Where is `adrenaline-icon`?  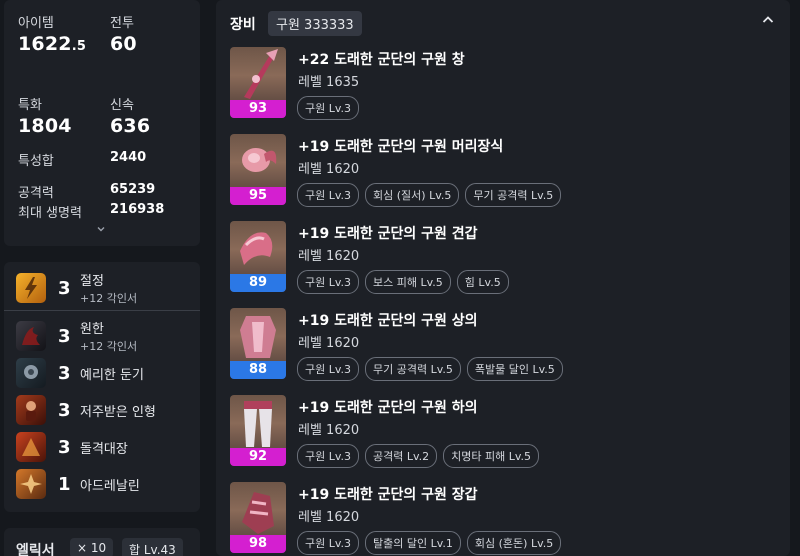 adrenaline-icon is located at coordinates (31, 484).